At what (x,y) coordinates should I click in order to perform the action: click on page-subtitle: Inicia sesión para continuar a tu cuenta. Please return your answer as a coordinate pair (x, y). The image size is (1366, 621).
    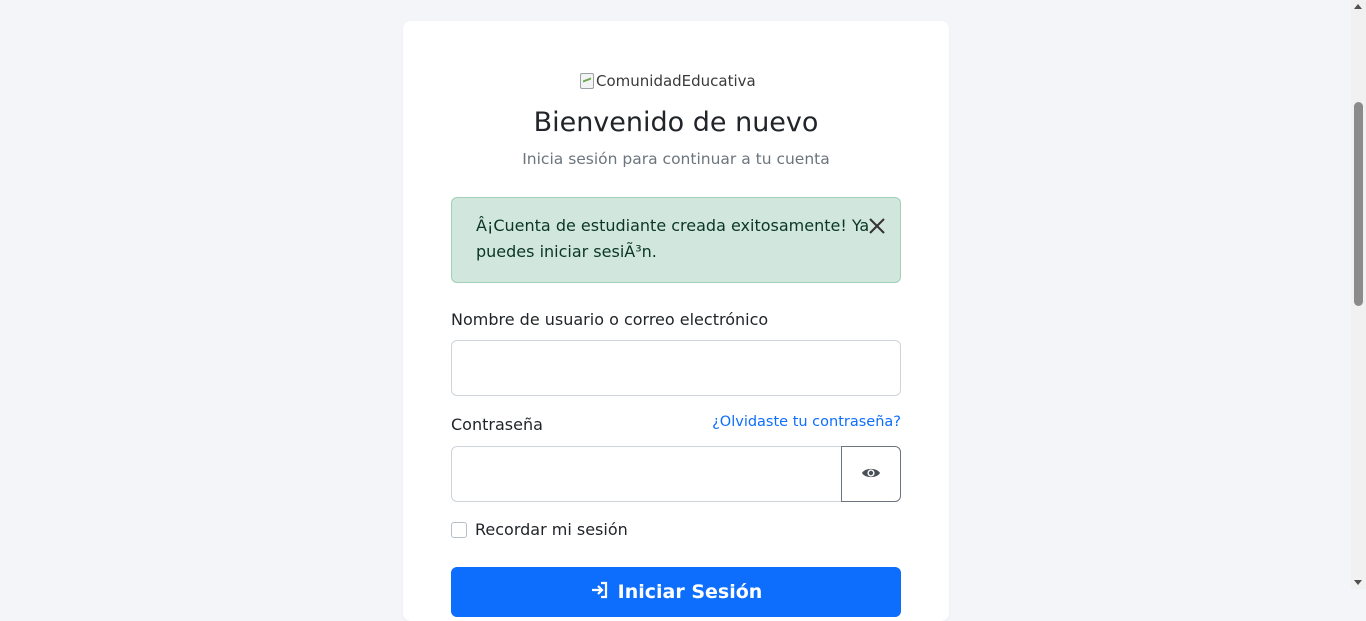
    Looking at the image, I should click on (676, 159).